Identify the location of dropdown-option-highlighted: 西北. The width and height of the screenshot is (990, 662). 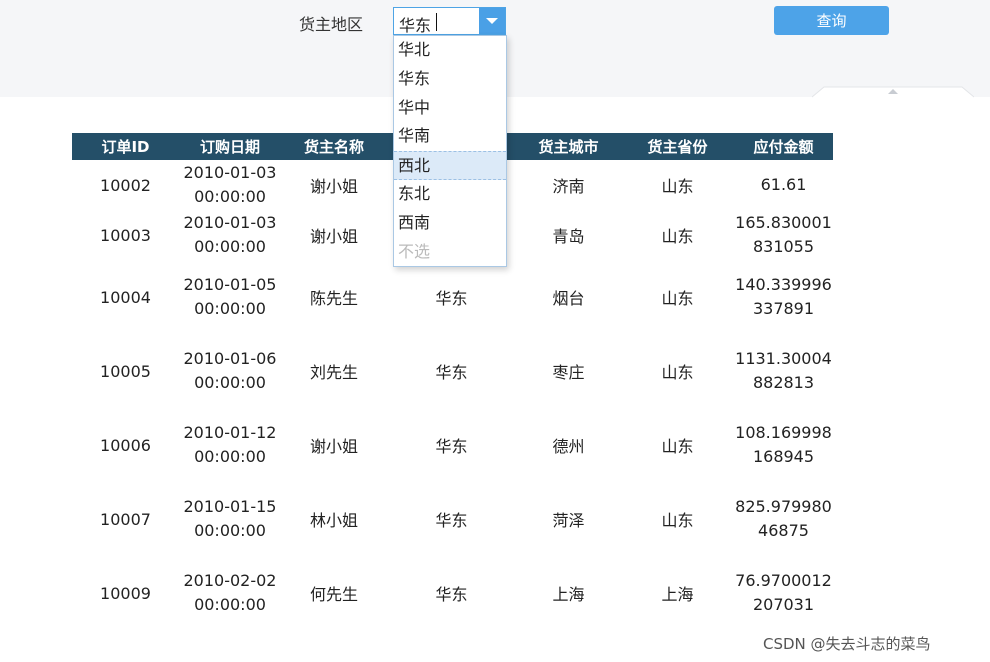
(450, 165).